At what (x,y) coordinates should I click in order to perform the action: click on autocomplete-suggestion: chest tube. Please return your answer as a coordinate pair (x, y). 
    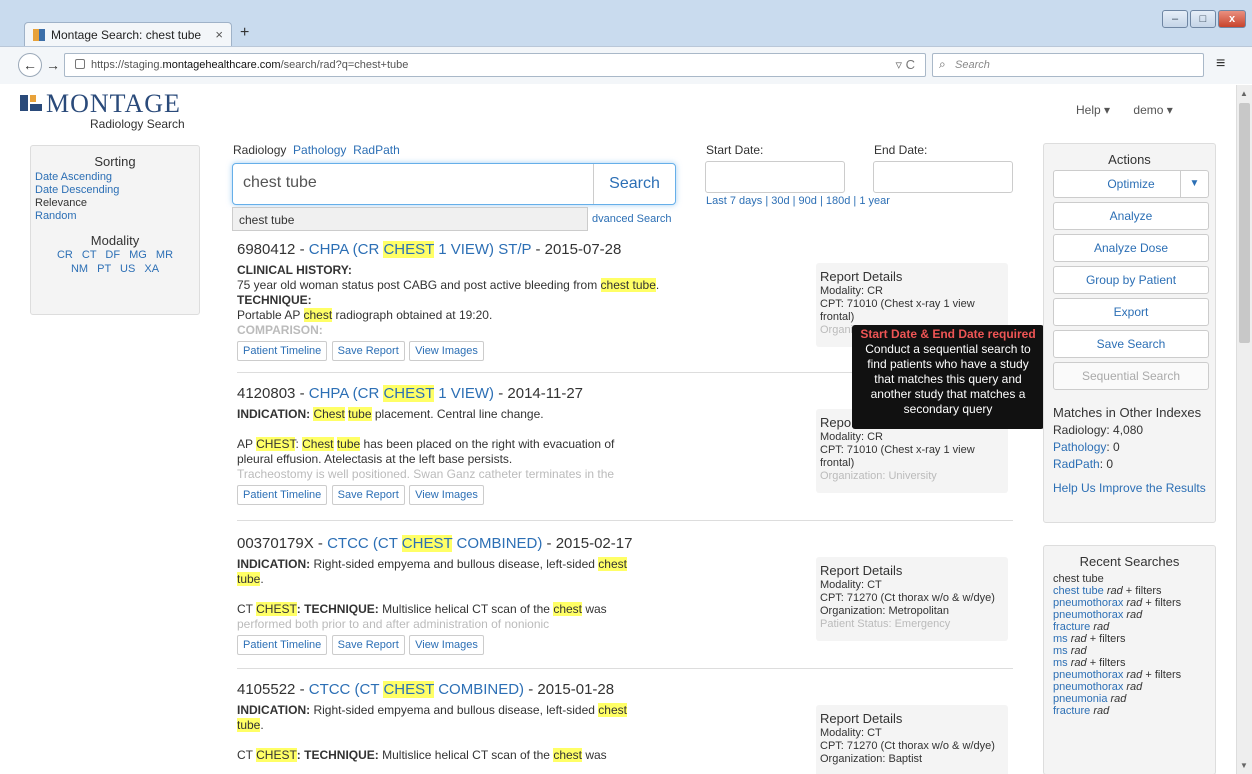
    Looking at the image, I should click on (410, 219).